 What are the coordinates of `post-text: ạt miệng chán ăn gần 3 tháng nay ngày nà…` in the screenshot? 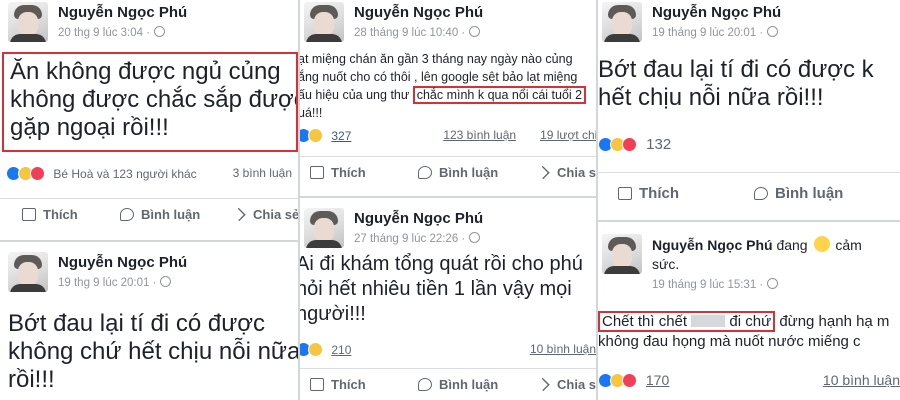 It's located at (443, 86).